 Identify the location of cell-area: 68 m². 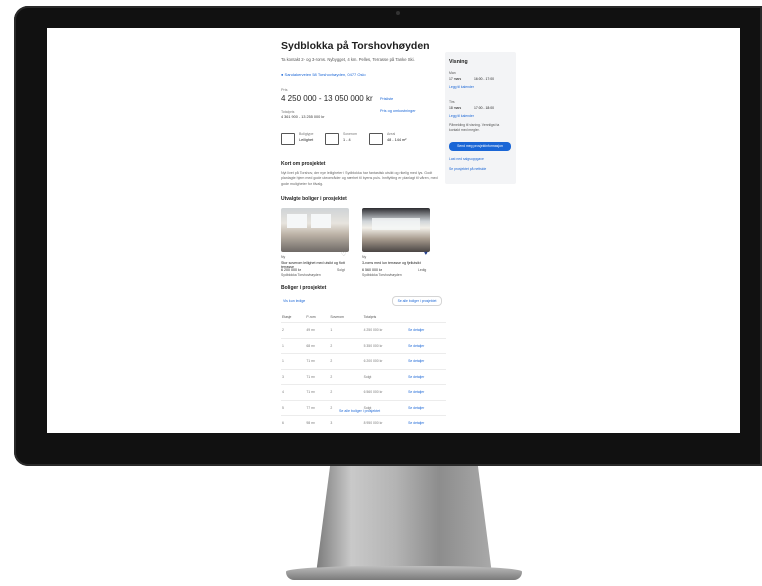
(317, 345).